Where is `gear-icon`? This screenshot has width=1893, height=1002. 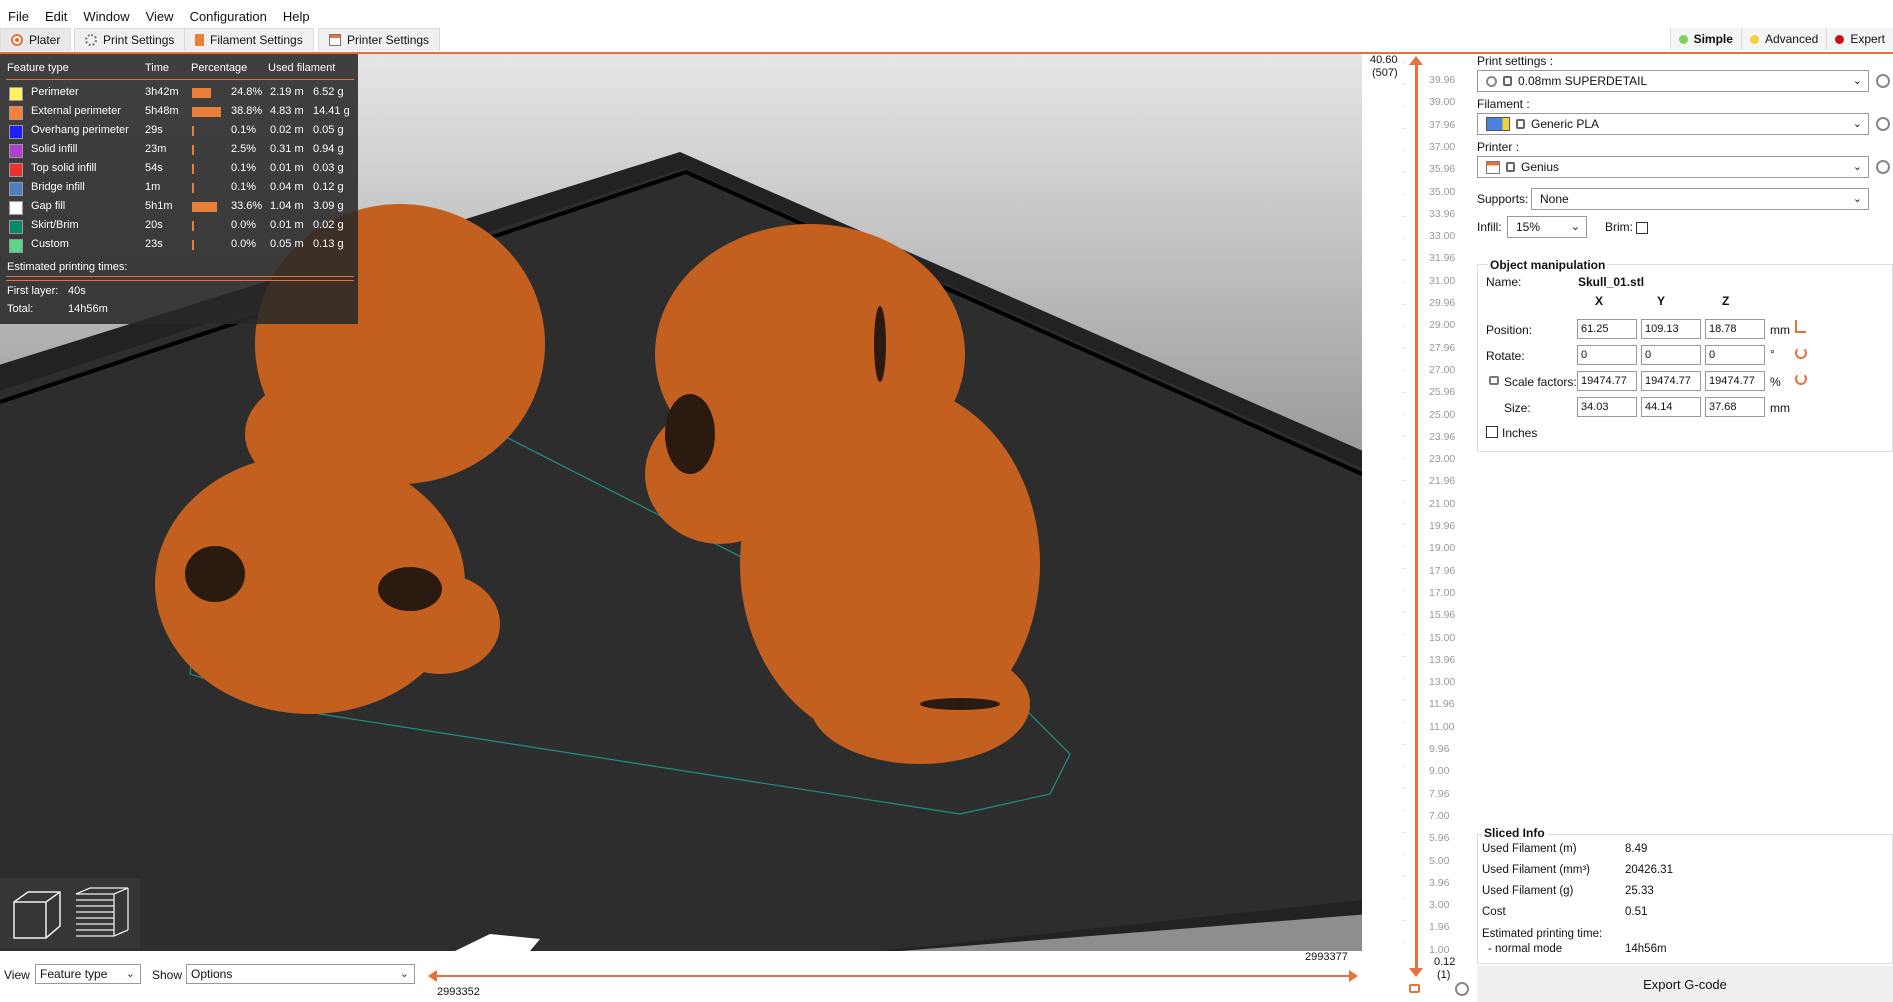
gear-icon is located at coordinates (1491, 81).